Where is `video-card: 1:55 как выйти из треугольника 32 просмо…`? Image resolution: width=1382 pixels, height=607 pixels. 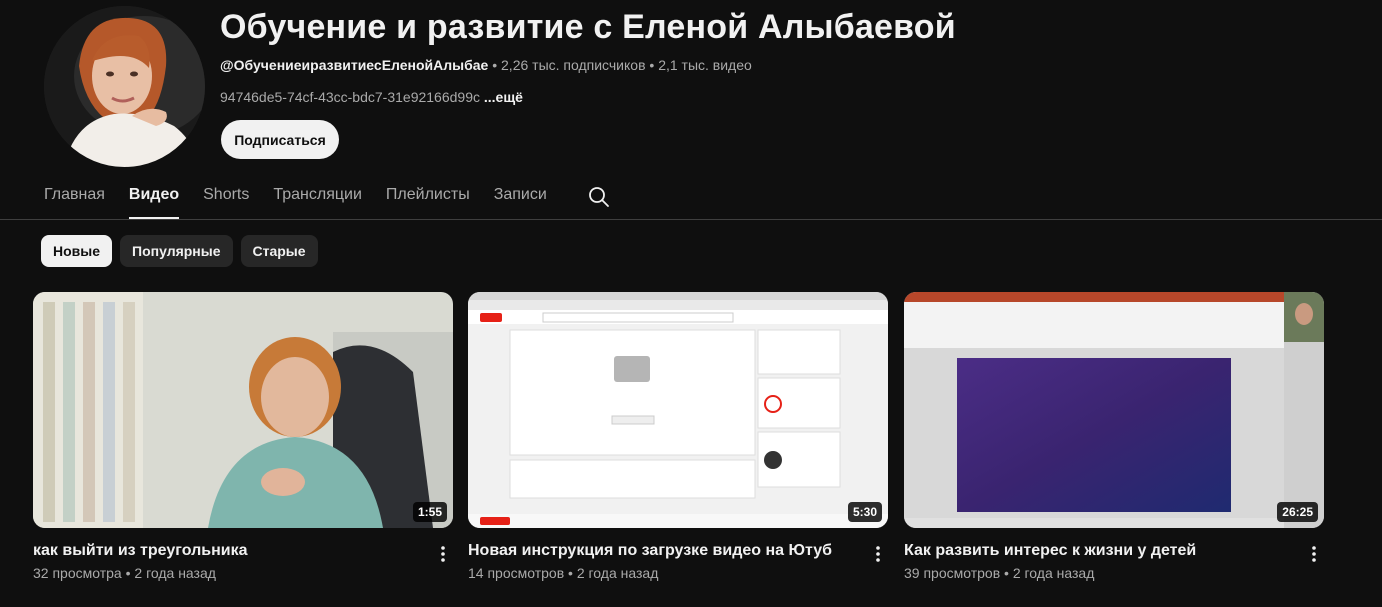 video-card: 1:55 как выйти из треугольника 32 просмо… is located at coordinates (243, 436).